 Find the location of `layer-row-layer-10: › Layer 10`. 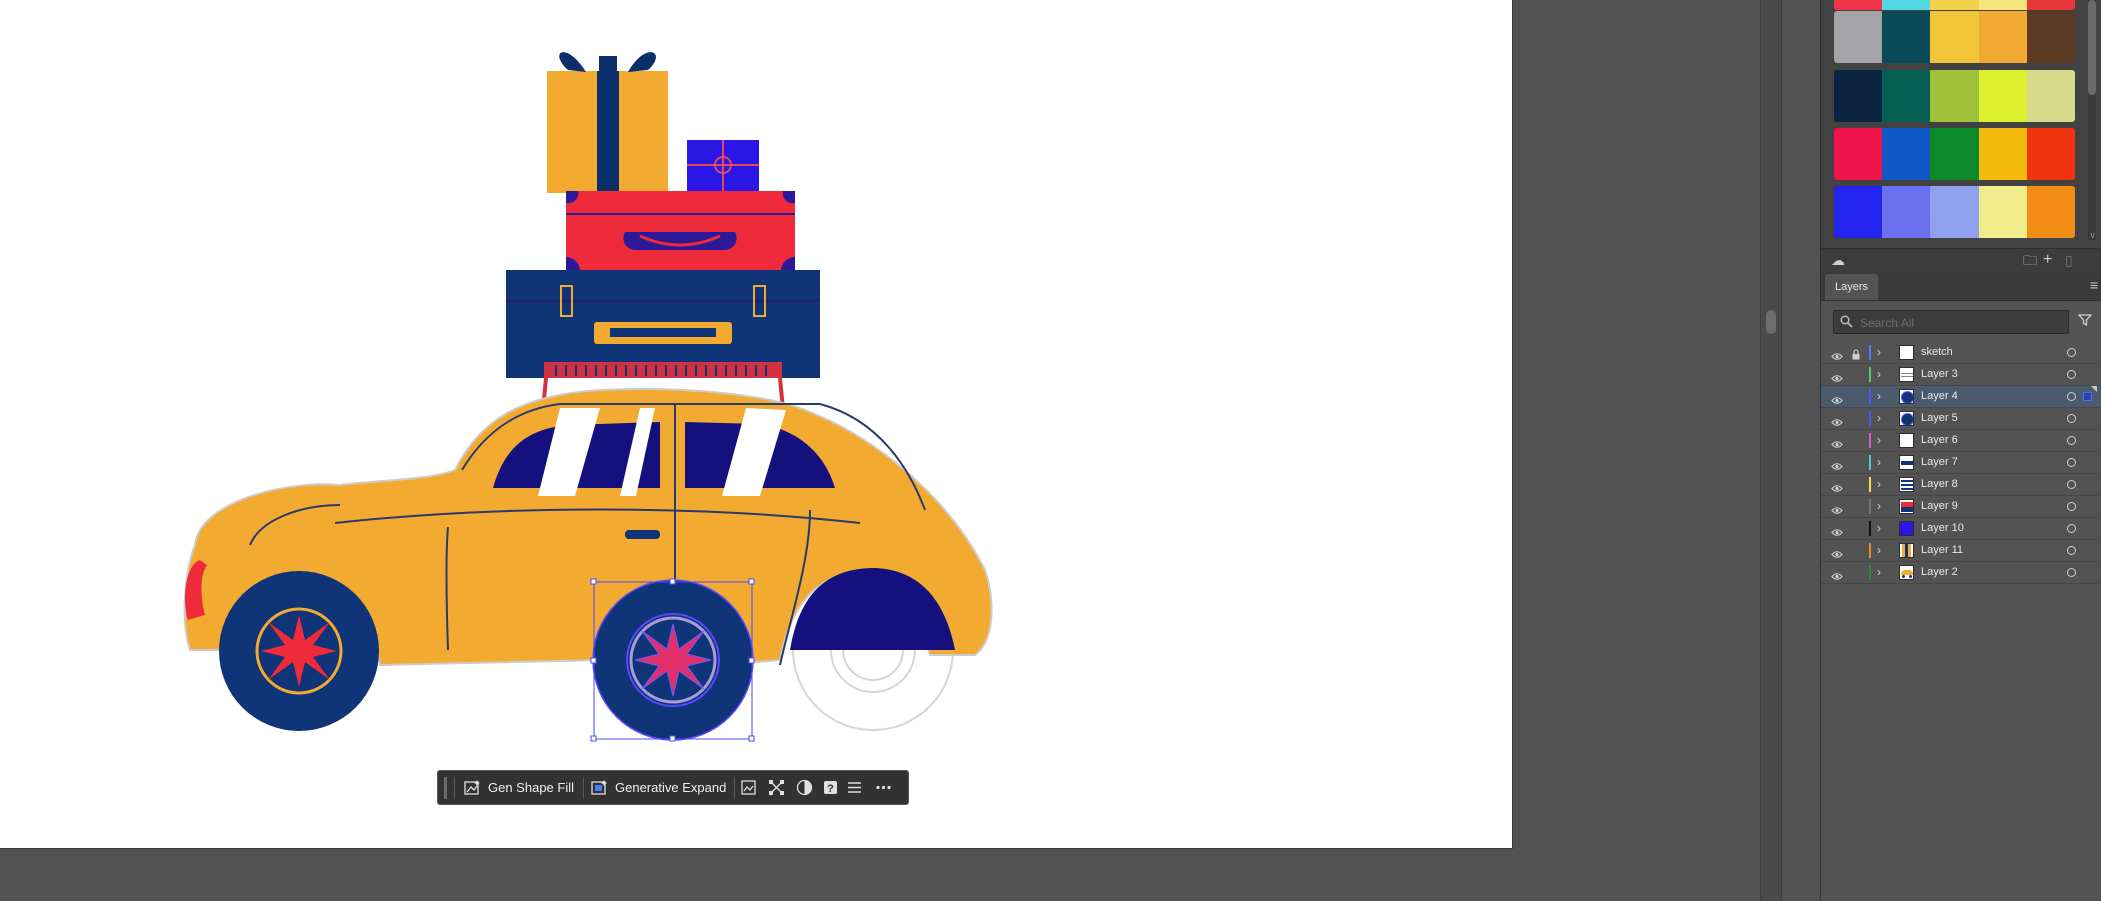

layer-row-layer-10: › Layer 10 is located at coordinates (1961, 529).